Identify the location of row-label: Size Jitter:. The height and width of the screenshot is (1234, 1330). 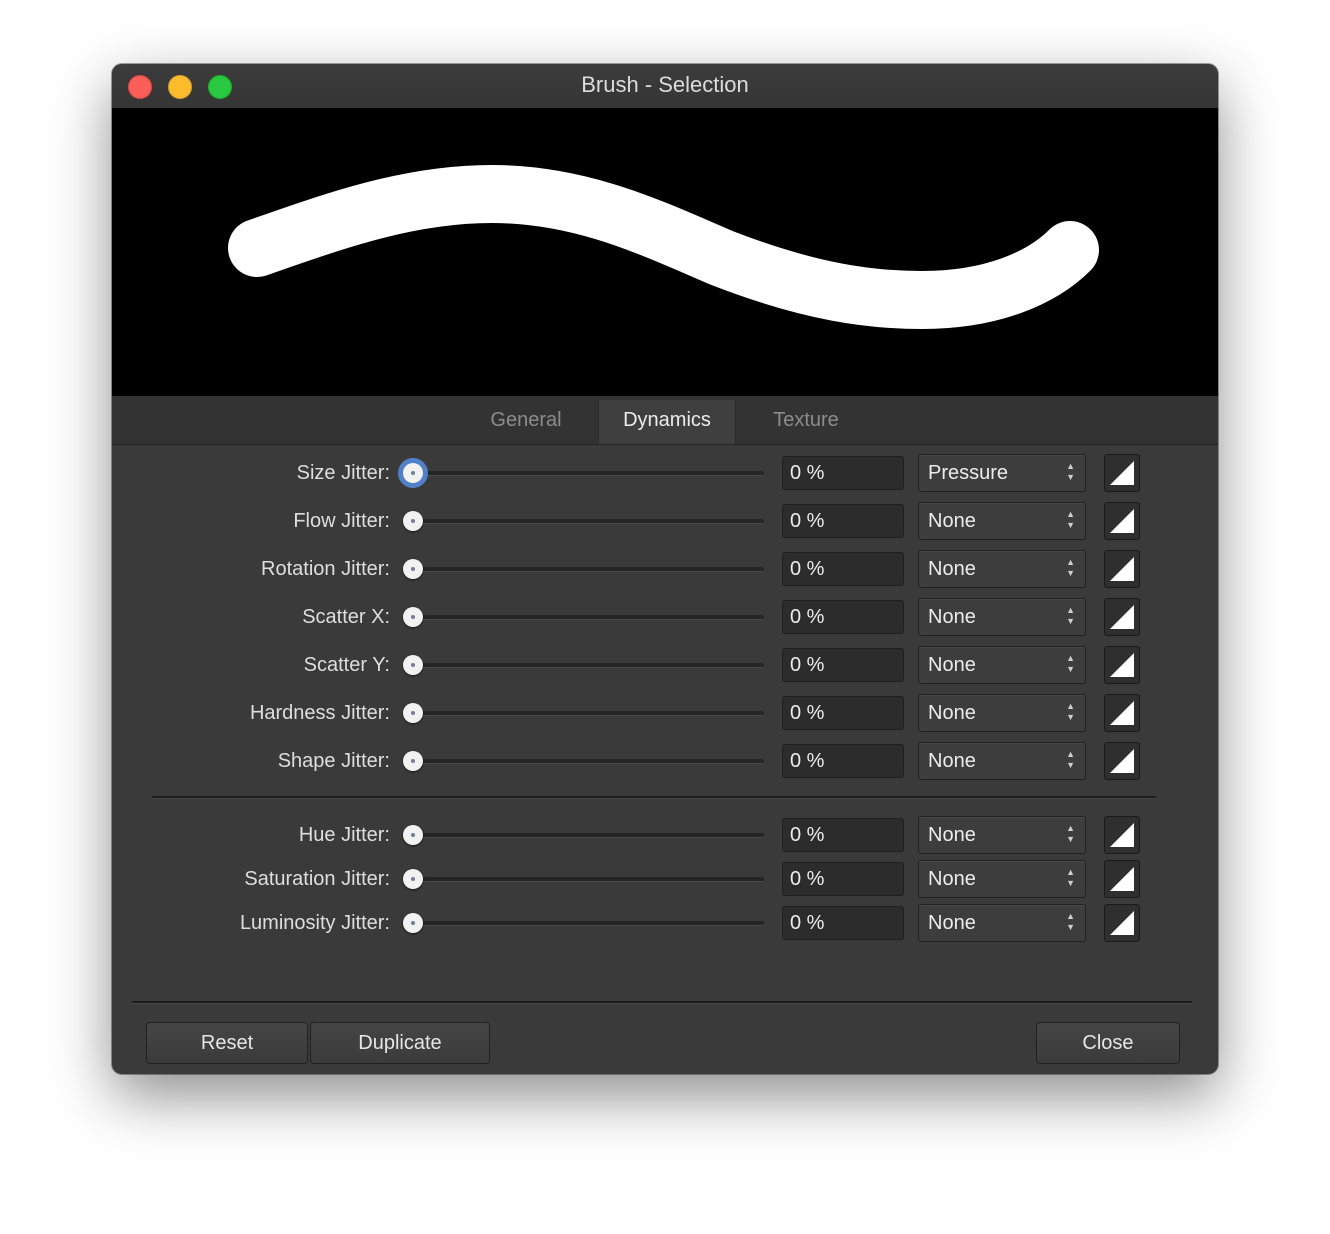
(343, 473).